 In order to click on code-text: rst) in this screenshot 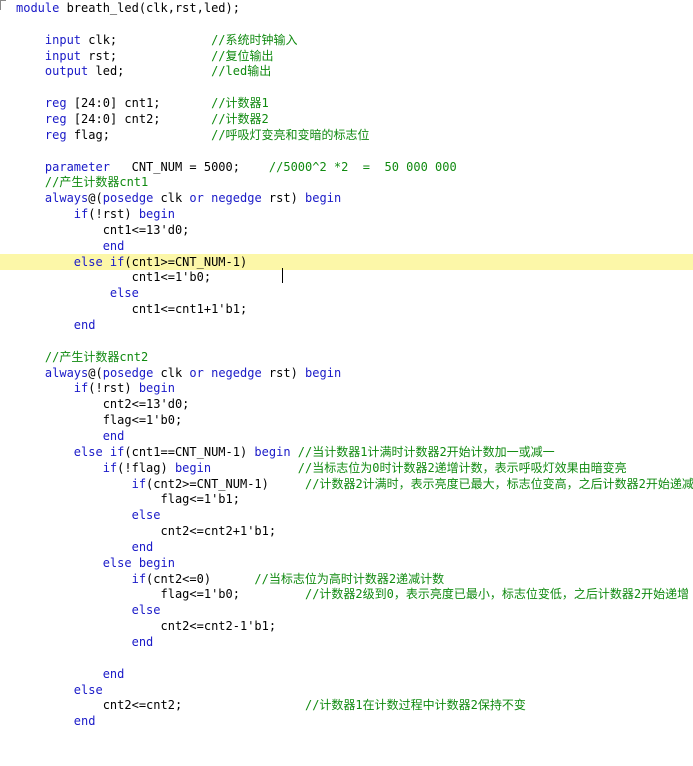, I will do `click(283, 198)`.